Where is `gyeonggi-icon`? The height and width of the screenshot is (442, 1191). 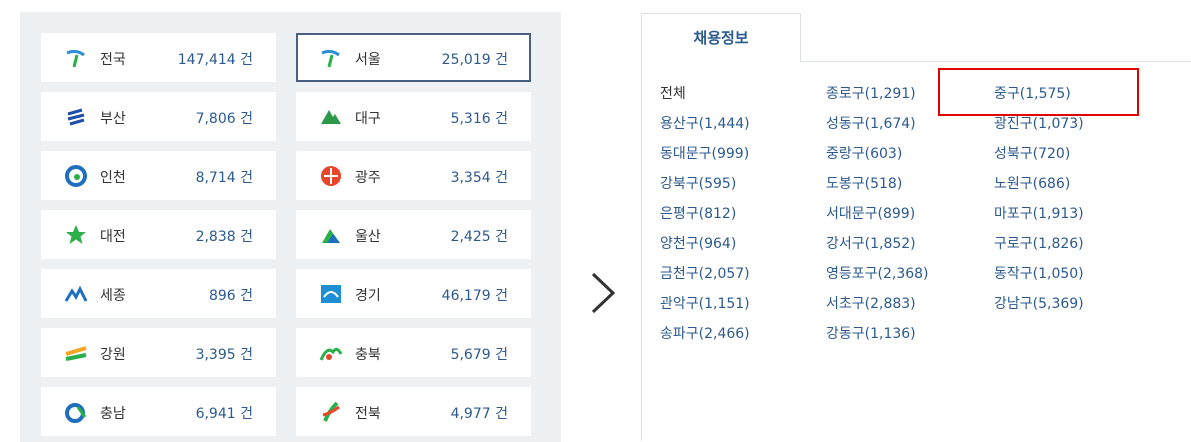
gyeonggi-icon is located at coordinates (331, 294).